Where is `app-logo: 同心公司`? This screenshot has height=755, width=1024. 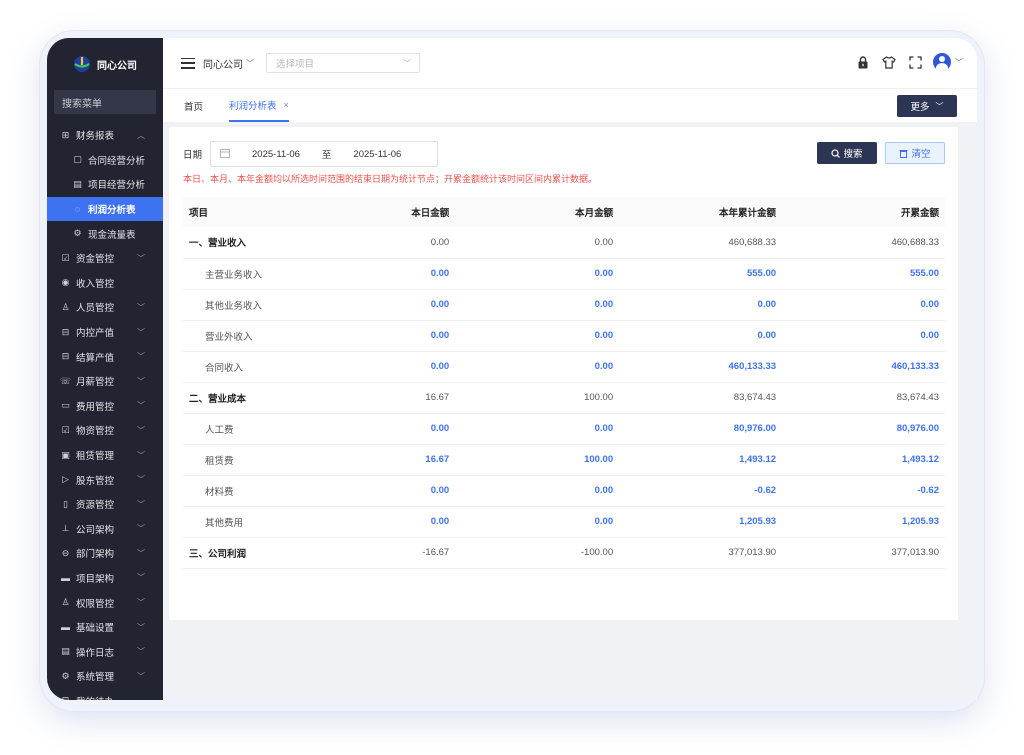 app-logo: 同心公司 is located at coordinates (105, 64).